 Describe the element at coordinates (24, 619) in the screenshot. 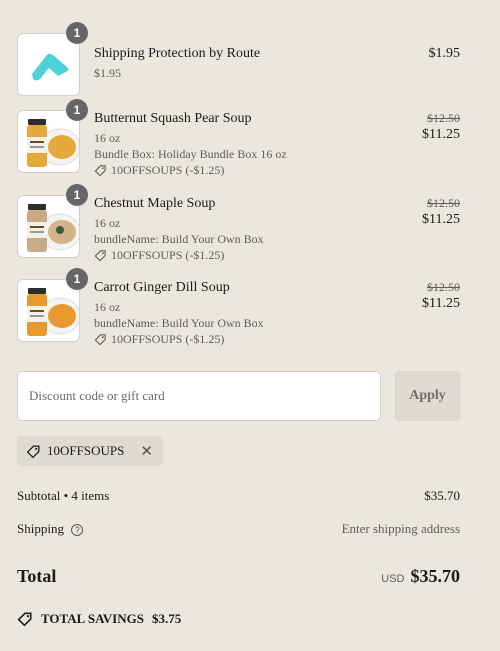

I see `savings-tag-icon` at that location.